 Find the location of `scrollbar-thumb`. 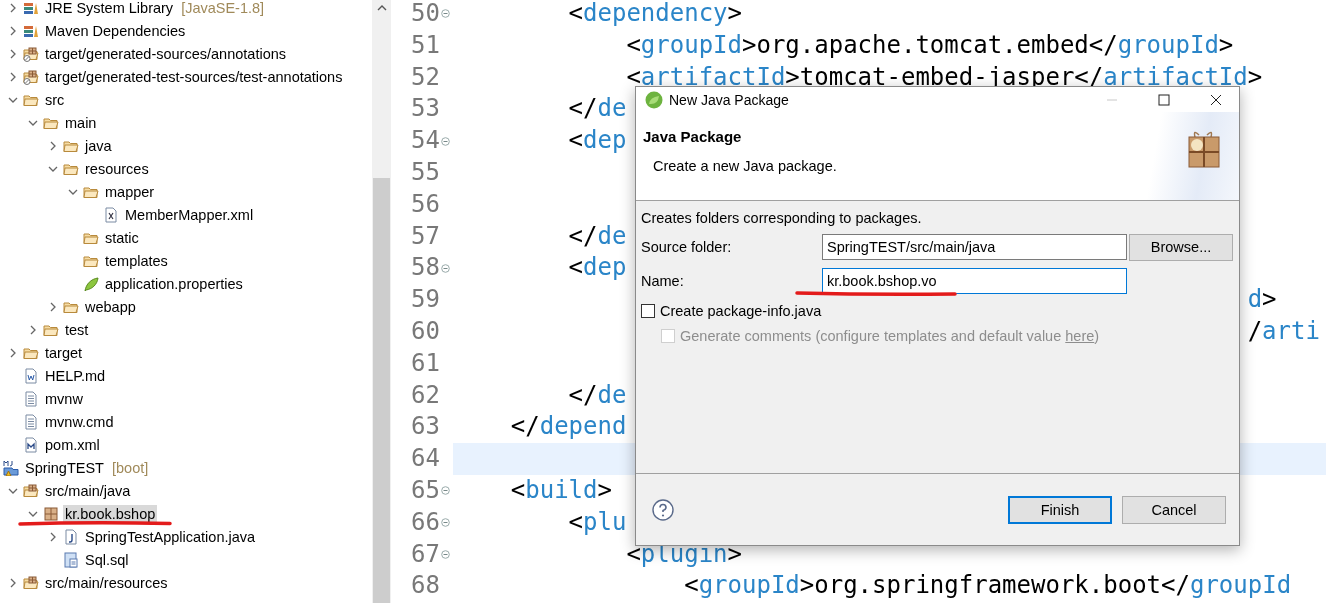

scrollbar-thumb is located at coordinates (381, 390).